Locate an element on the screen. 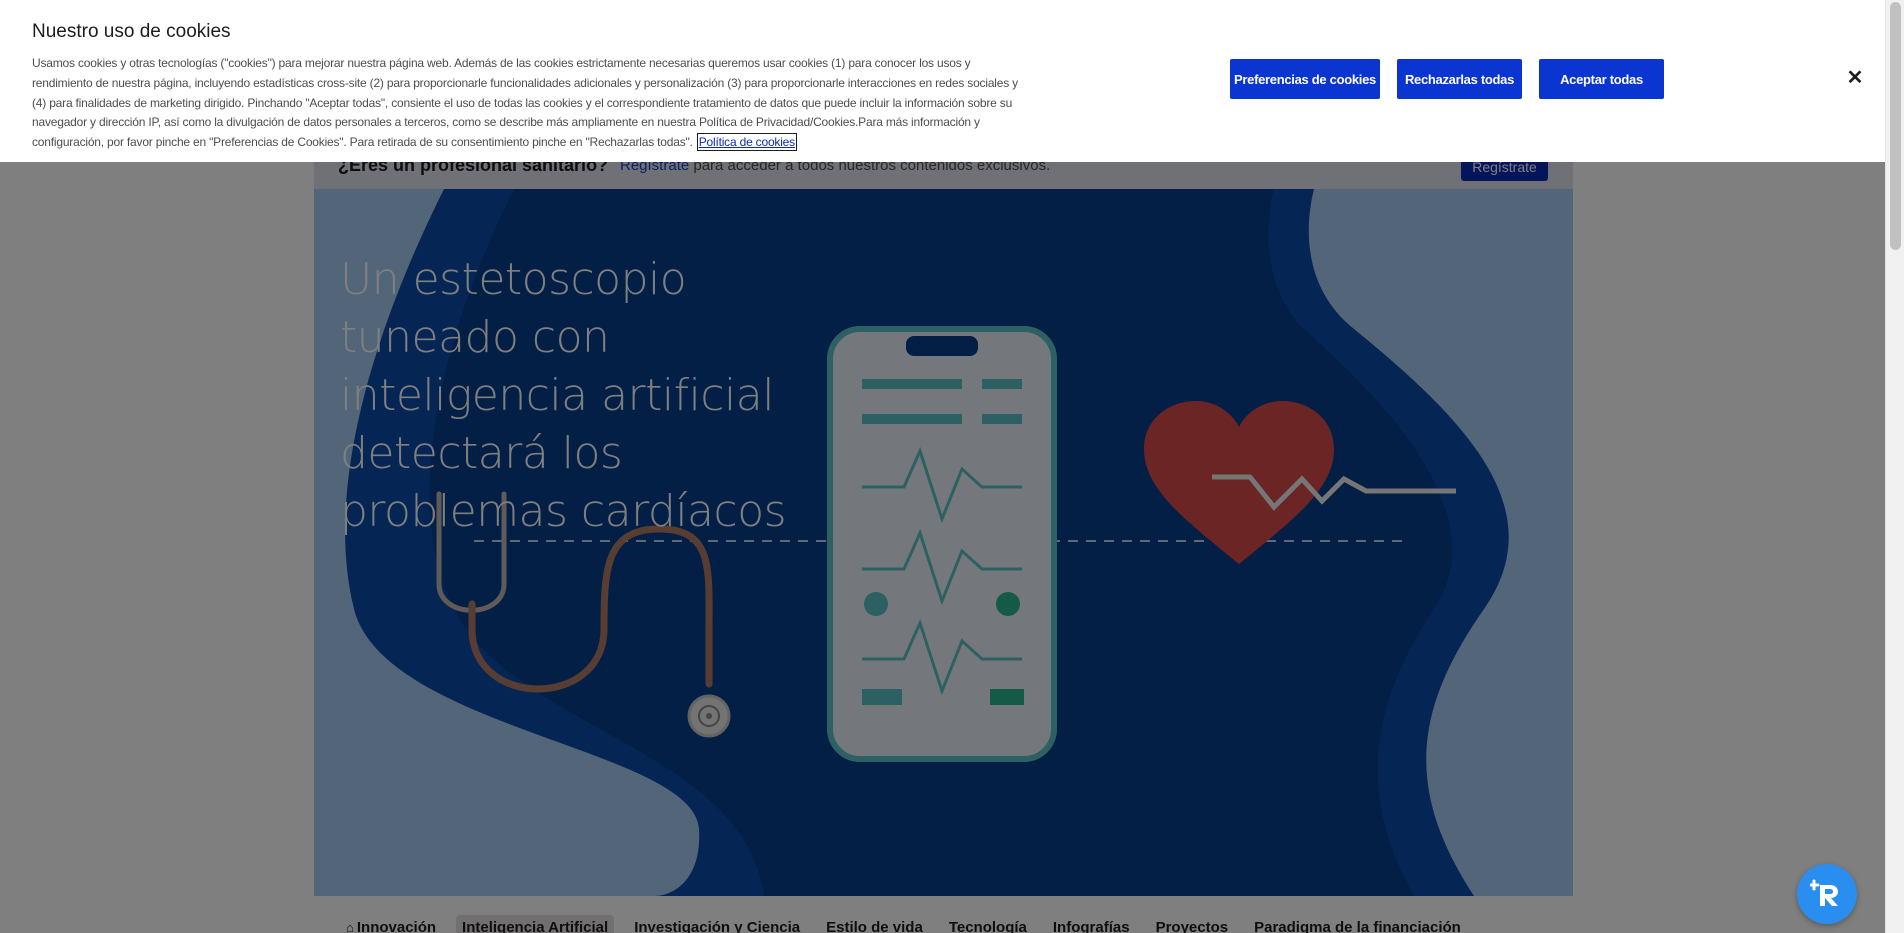 The image size is (1904, 933). chat-button is located at coordinates (1827, 894).